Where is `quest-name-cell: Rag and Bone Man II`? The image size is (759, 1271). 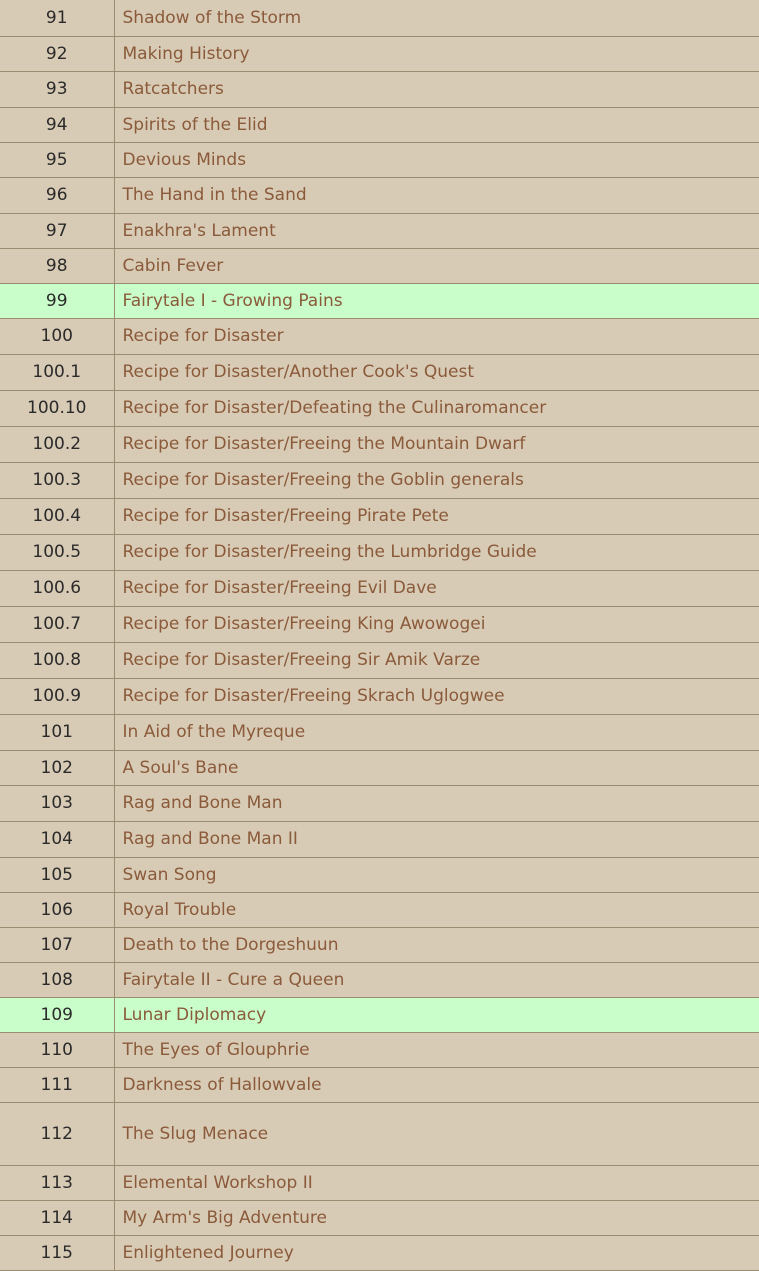 quest-name-cell: Rag and Bone Man II is located at coordinates (436, 839).